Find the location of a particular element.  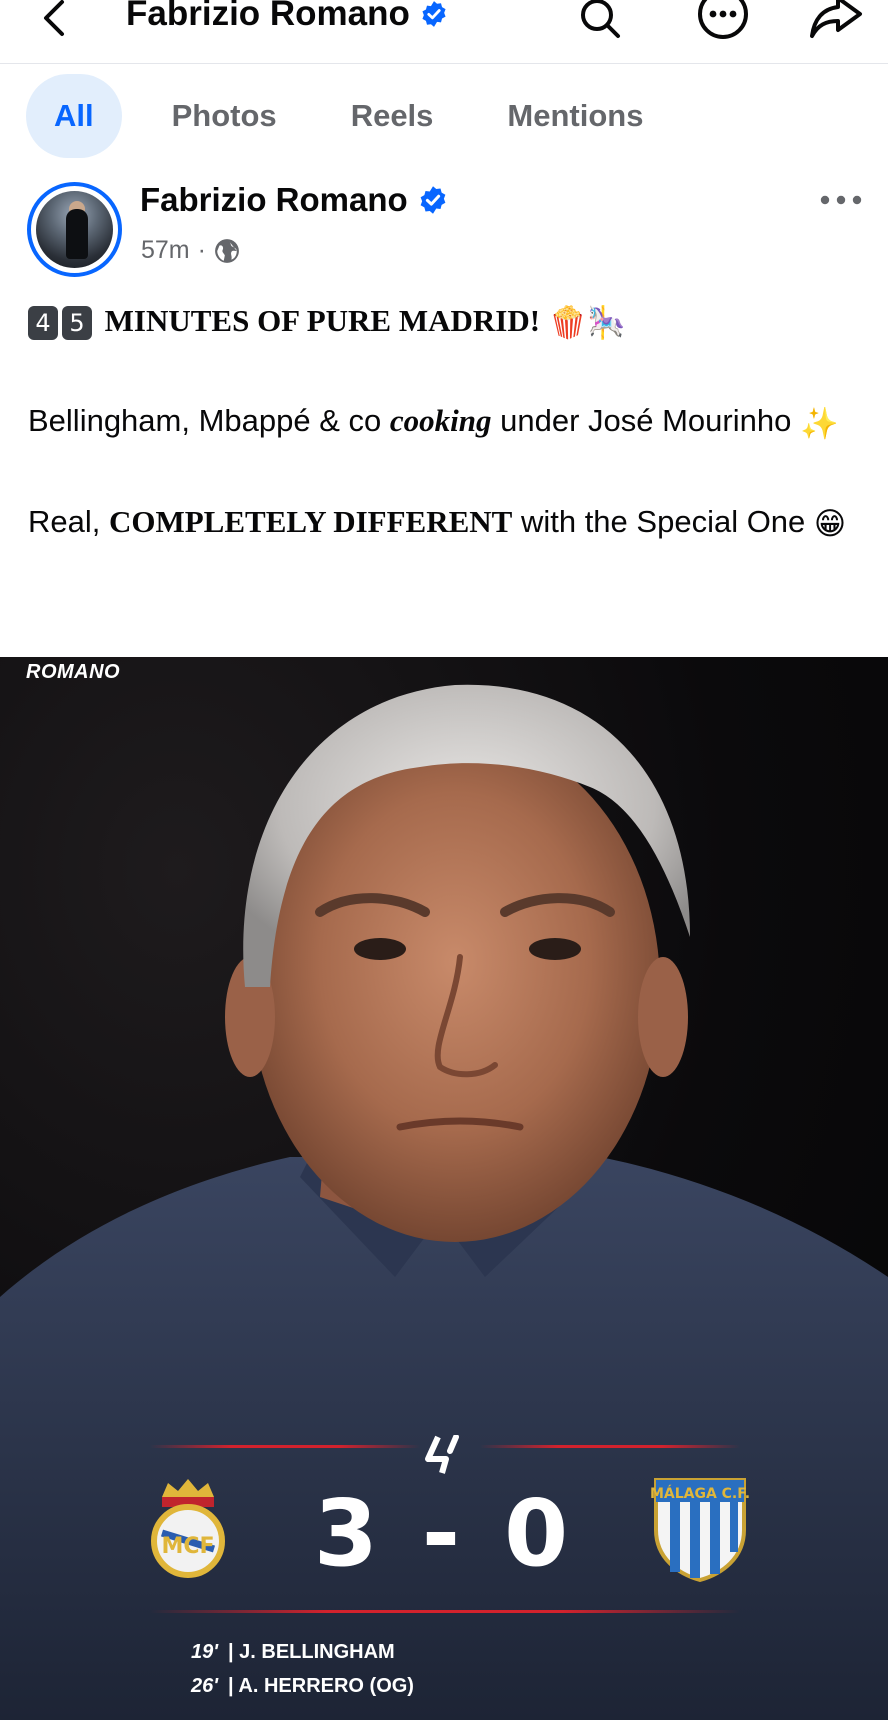

post-author: Fabrizio Romano is located at coordinates (294, 200).